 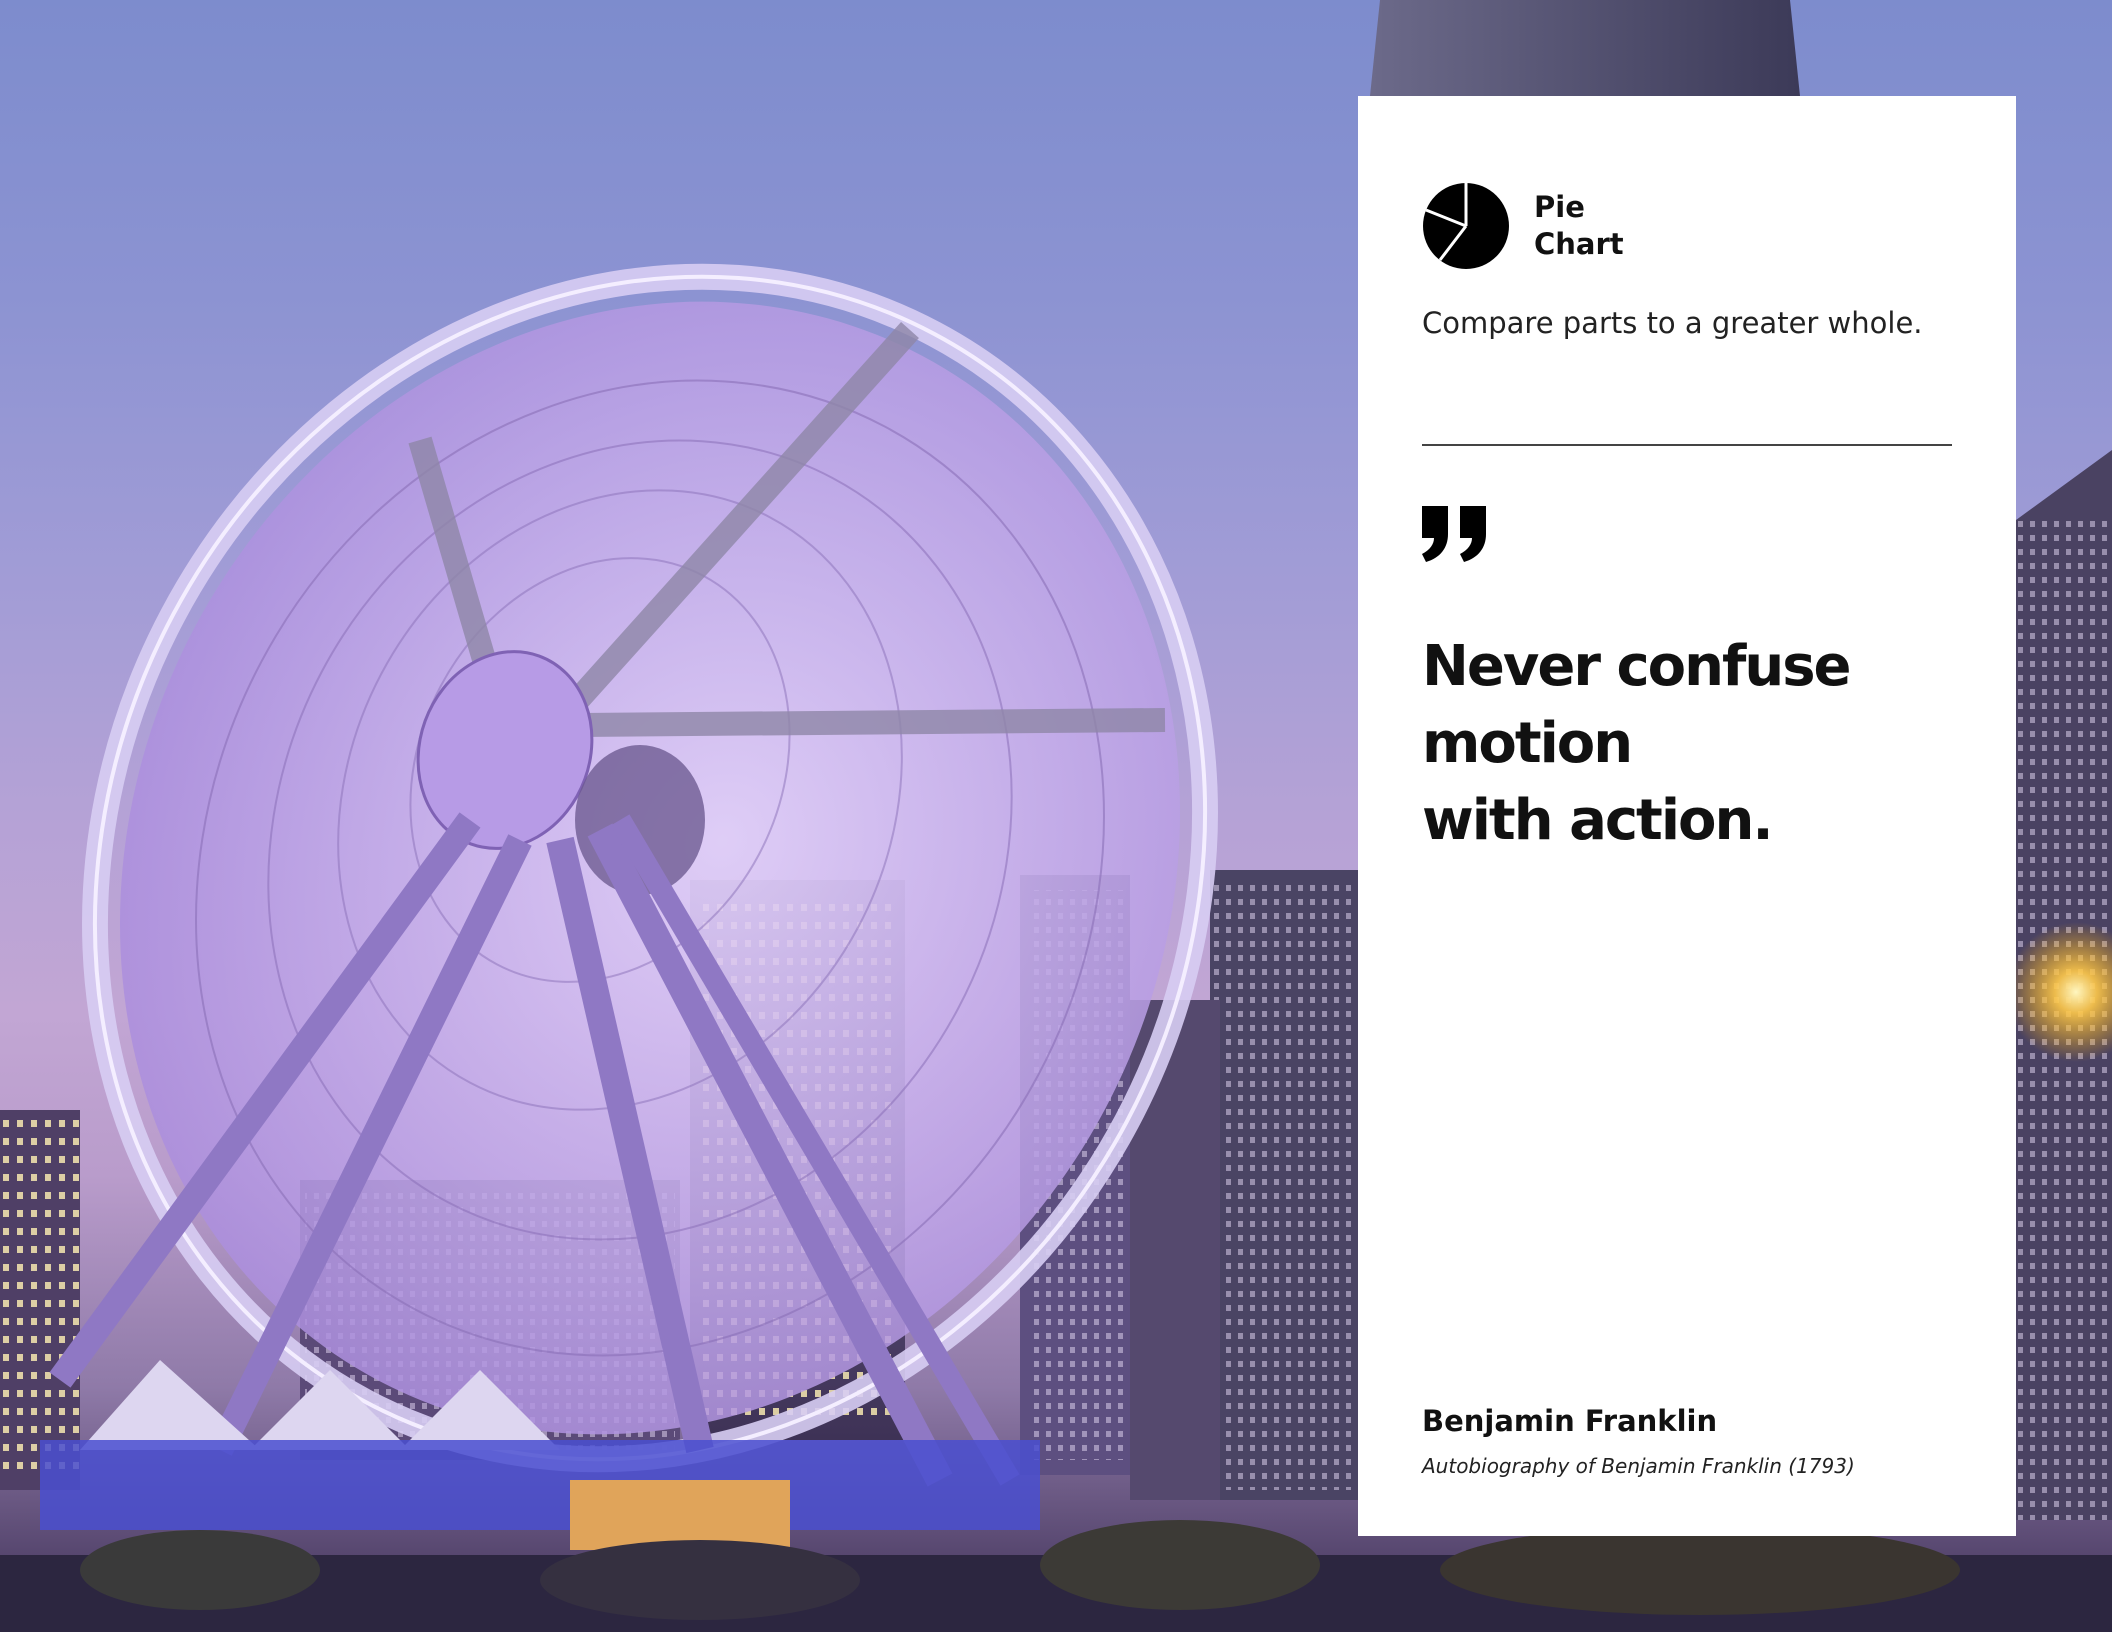 I want to click on divider, so click(x=1687, y=445).